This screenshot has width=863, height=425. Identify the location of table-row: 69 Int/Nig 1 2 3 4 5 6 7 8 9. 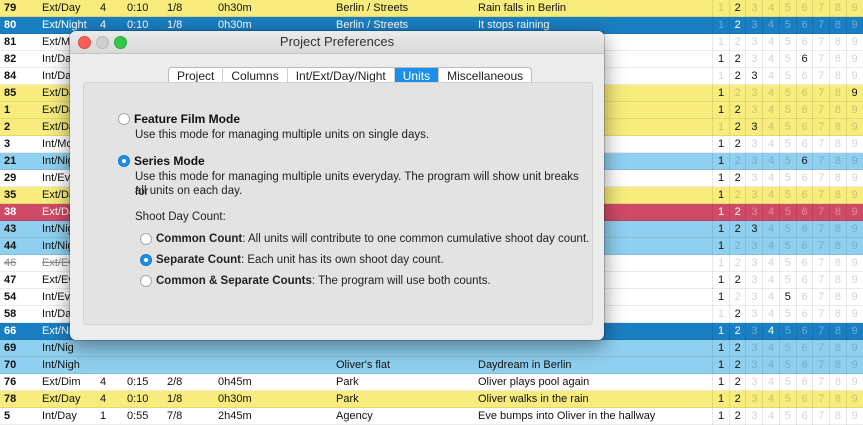
(431, 348).